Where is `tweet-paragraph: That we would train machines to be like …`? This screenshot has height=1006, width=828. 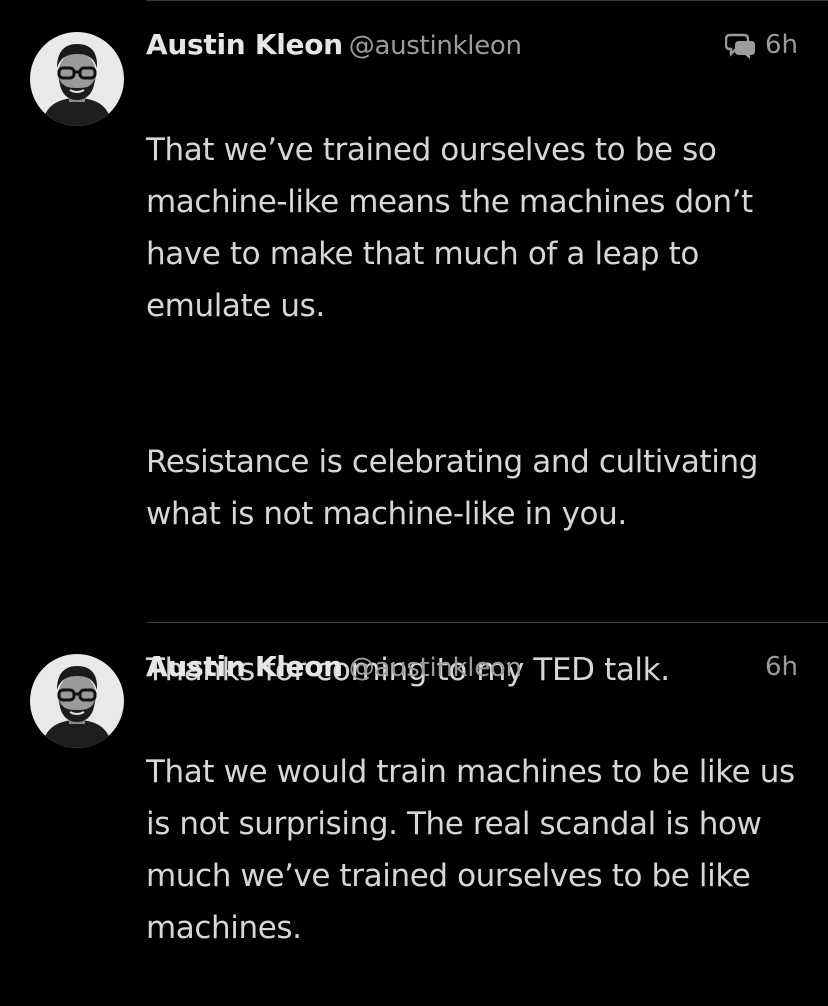
tweet-paragraph: That we would train machines to be like … is located at coordinates (470, 850).